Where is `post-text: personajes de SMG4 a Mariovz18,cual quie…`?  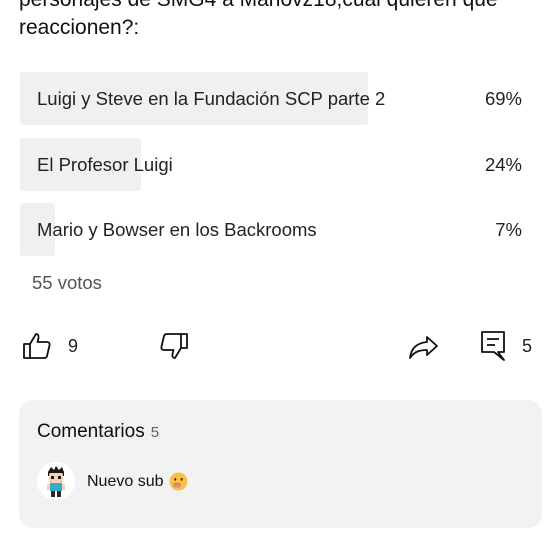 post-text: personajes de SMG4 a Mariovz18,cual quie… is located at coordinates (258, 19).